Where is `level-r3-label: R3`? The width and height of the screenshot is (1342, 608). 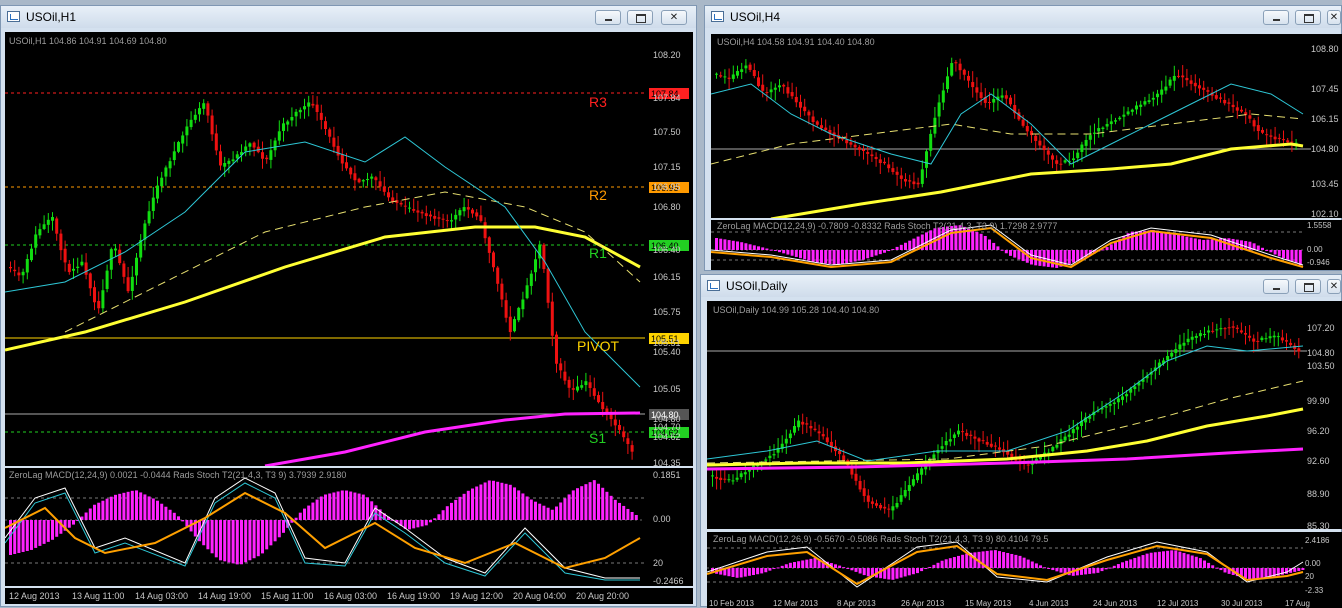
level-r3-label: R3 is located at coordinates (598, 102).